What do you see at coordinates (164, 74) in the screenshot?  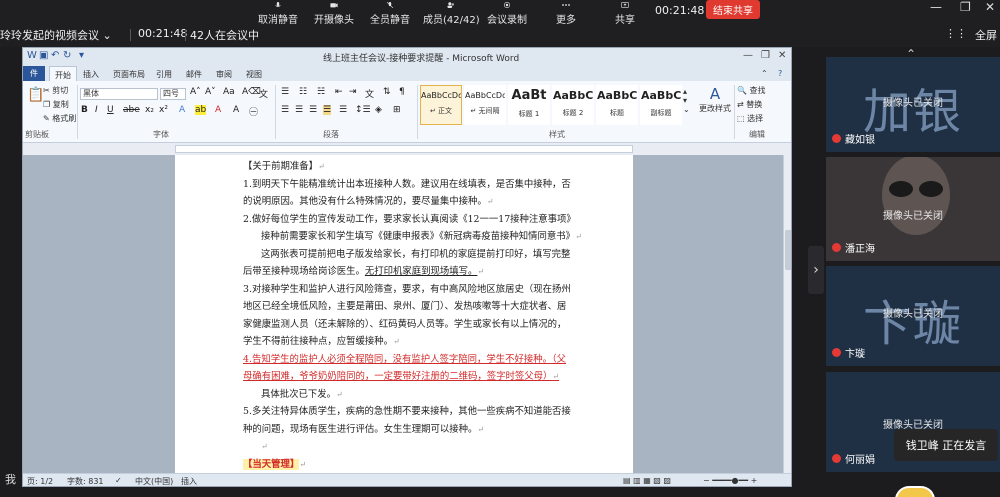 I see `tab-references: 引用` at bounding box center [164, 74].